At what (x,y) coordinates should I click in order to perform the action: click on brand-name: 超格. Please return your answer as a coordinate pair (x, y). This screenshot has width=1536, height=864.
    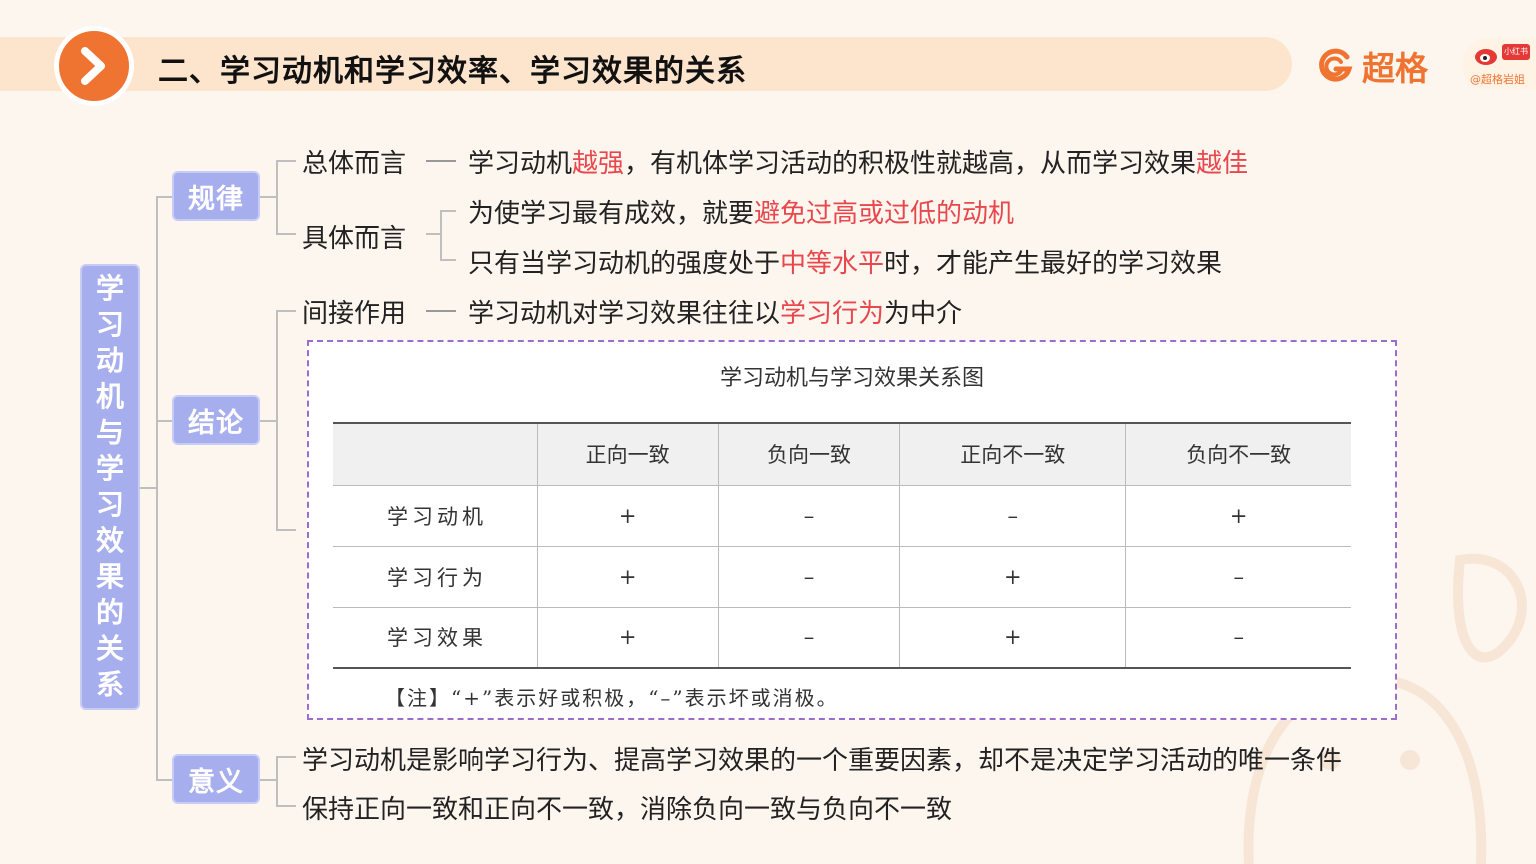
    Looking at the image, I should click on (1395, 68).